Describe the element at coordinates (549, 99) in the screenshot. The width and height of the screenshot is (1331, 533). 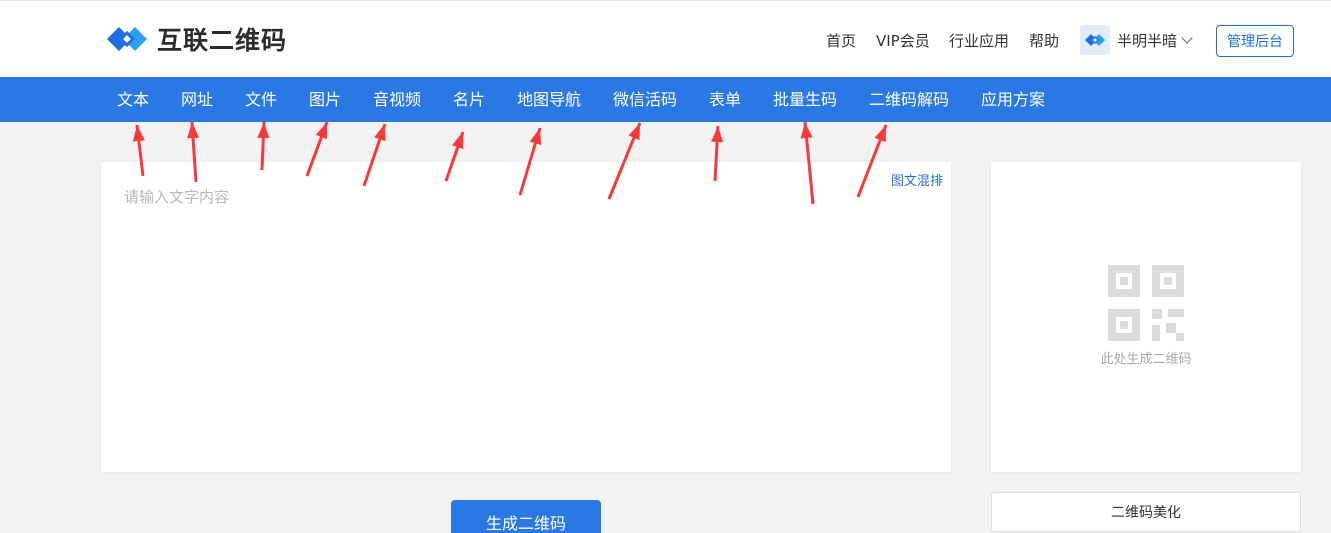
I see `tab-map-navigation: 地图导航` at that location.